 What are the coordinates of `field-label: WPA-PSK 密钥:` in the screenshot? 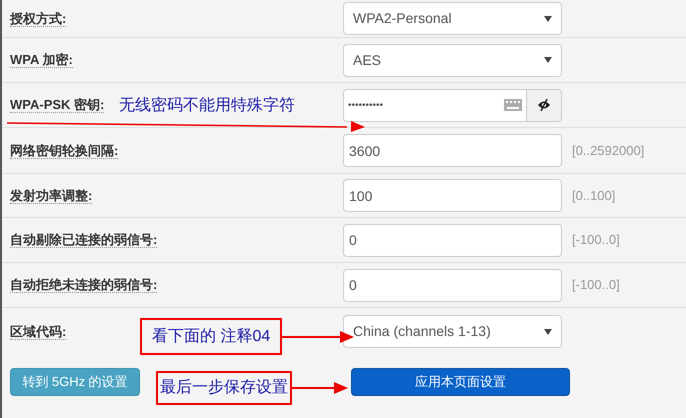 It's located at (57, 105).